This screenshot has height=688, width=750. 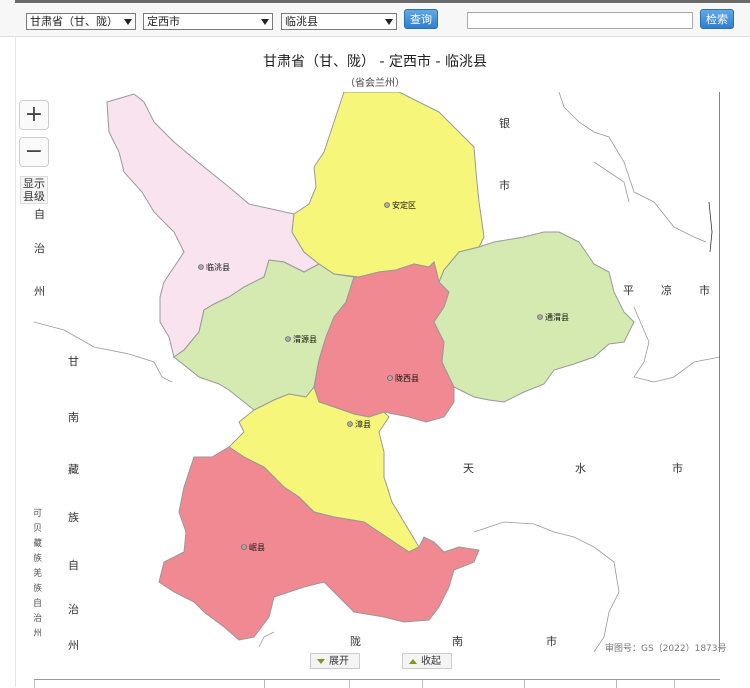 What do you see at coordinates (534, 317) in the screenshot?
I see `county-tongwei` at bounding box center [534, 317].